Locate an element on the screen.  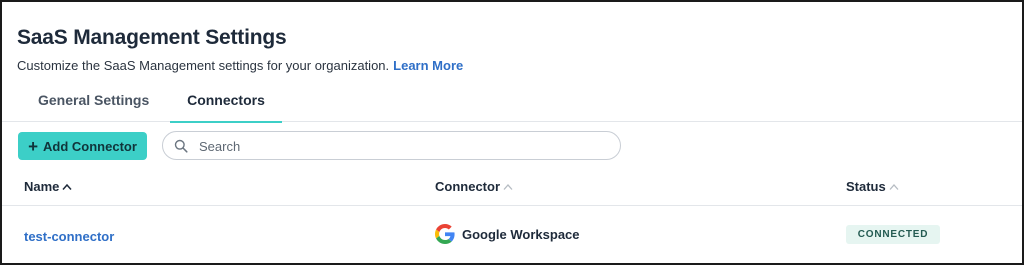
column-header-status: Status is located at coordinates (872, 186).